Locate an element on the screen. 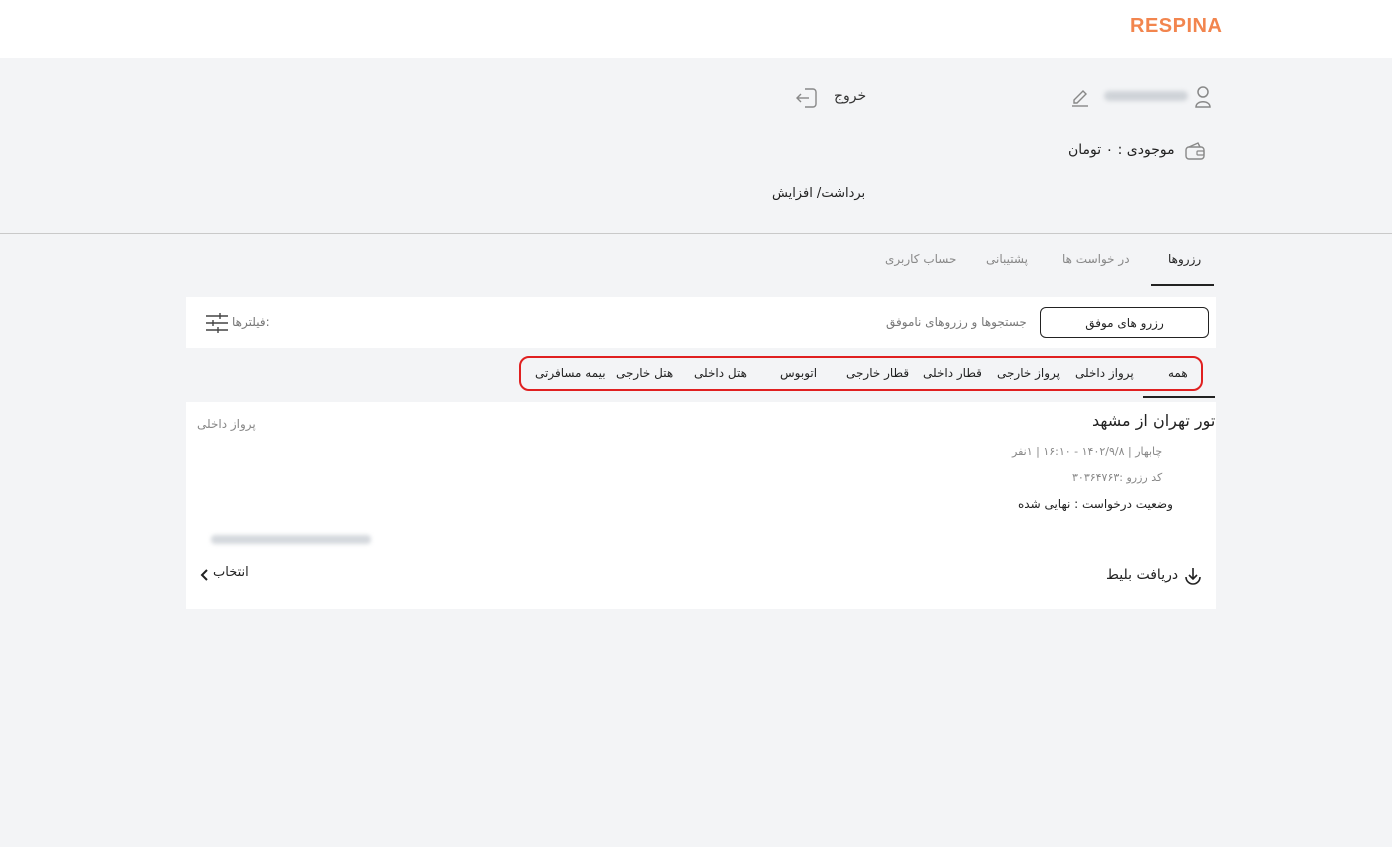 This screenshot has width=1392, height=847. reservation-status: وضعیت درخواست : نهایی شده is located at coordinates (1095, 504).